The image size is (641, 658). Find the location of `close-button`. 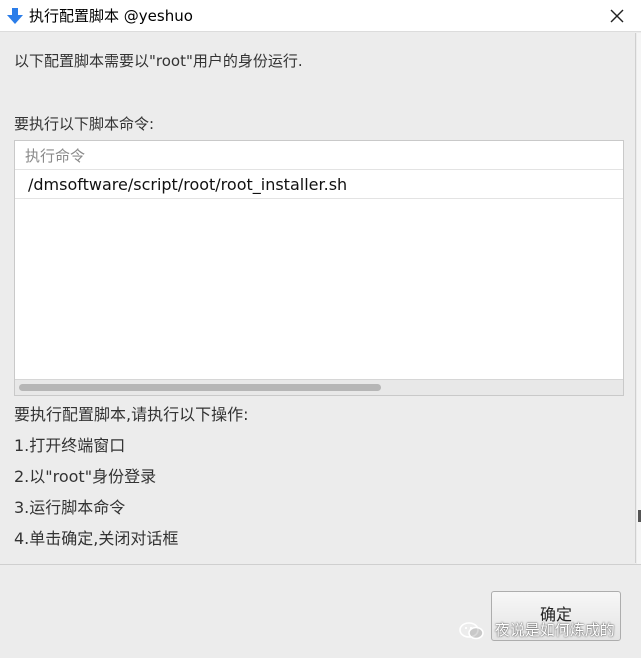

close-button is located at coordinates (617, 16).